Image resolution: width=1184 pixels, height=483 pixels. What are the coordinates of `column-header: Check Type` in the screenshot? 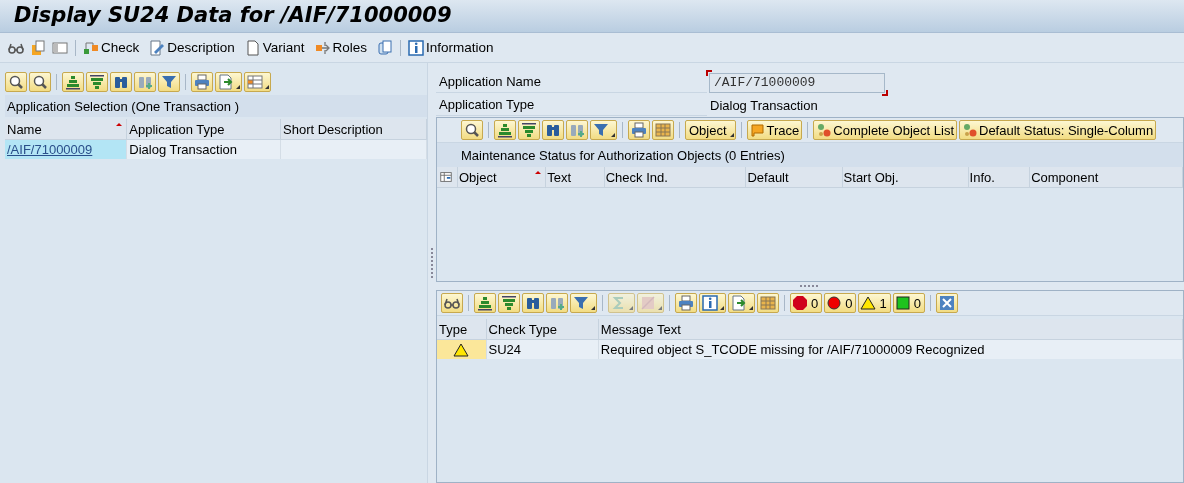 It's located at (542, 329).